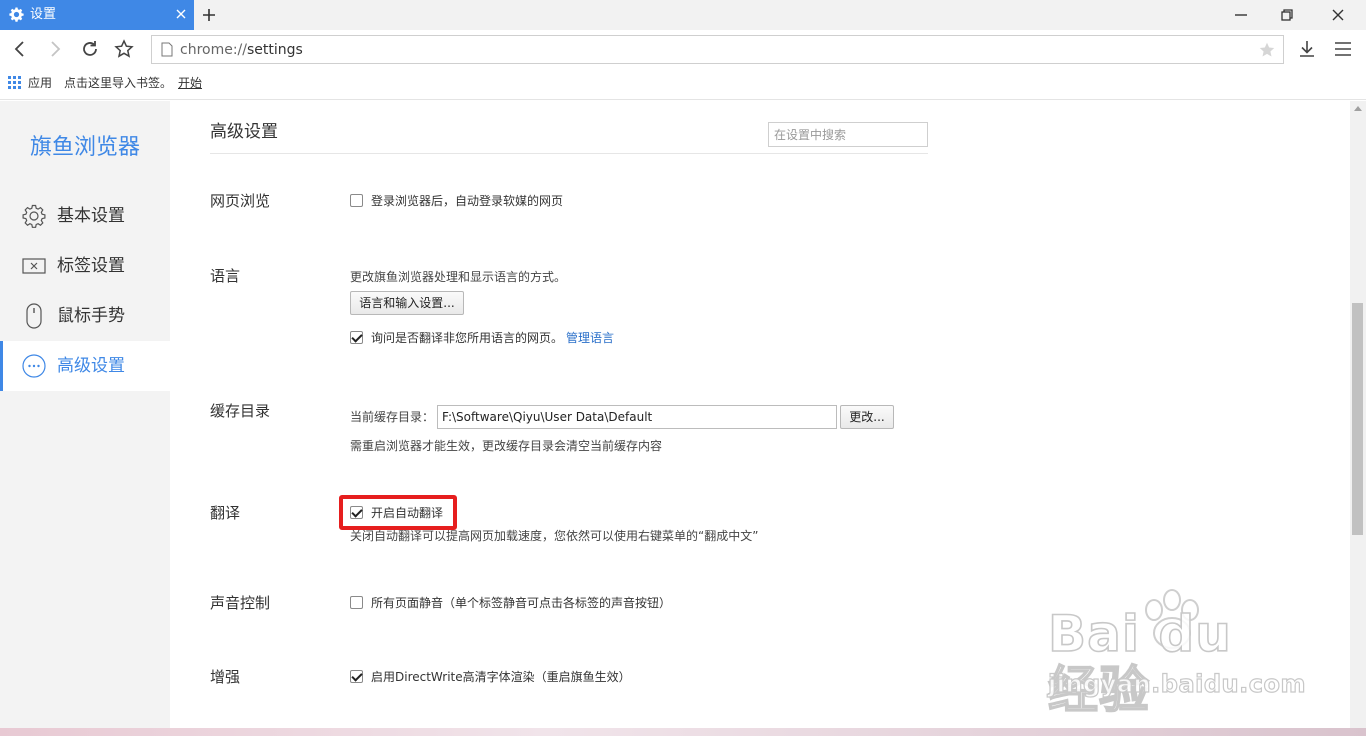 The height and width of the screenshot is (736, 1366). I want to click on bookmark-start-link: 开始, so click(190, 83).